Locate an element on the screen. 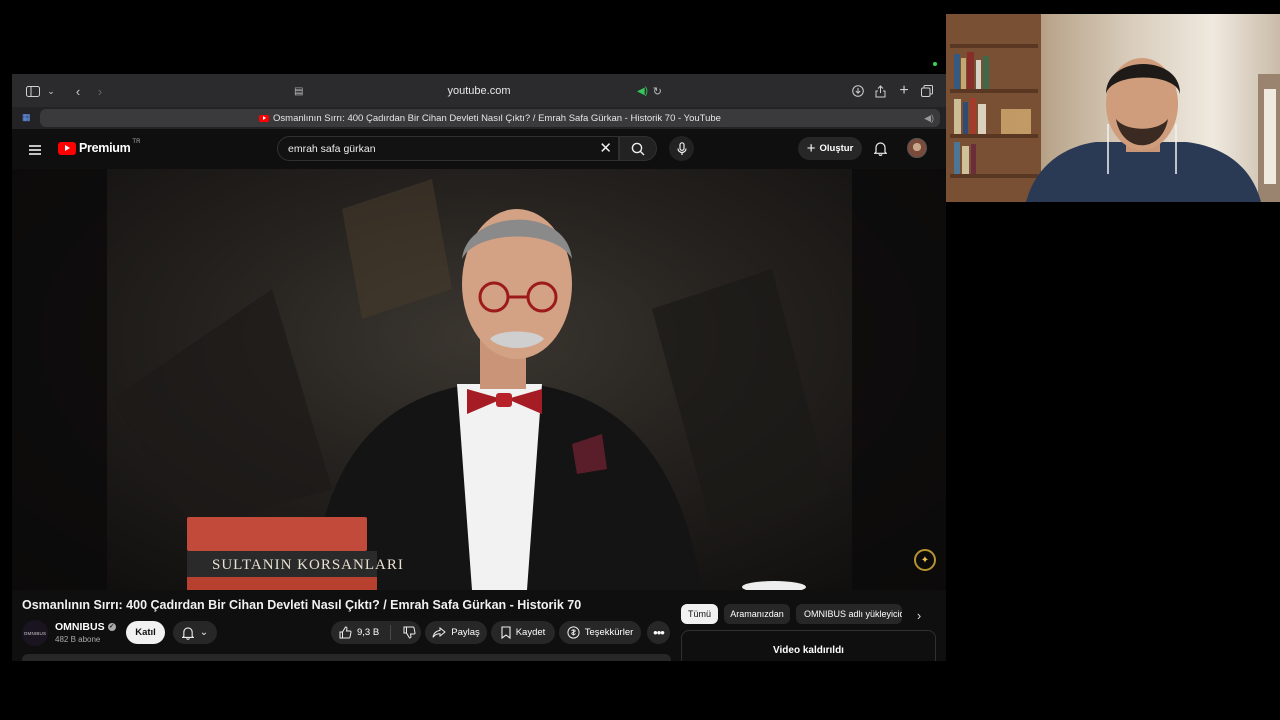 This screenshot has height=720, width=1280. verified-icon: ✓ is located at coordinates (111, 627).